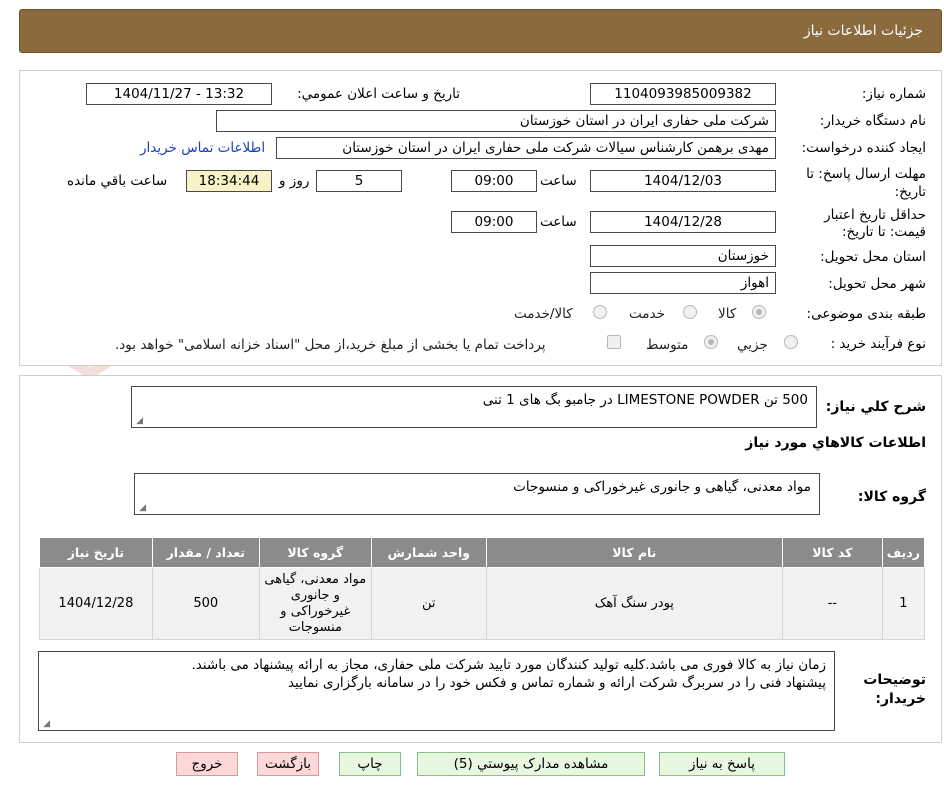  I want to click on creator-label: ایجاد کننده درخواست:, so click(863, 148).